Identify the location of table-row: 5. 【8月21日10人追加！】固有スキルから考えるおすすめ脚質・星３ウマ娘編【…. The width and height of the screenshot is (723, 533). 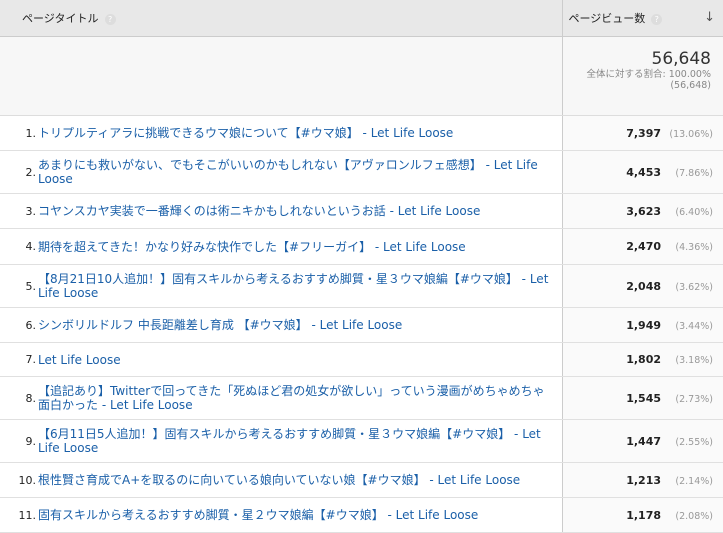
(361, 286).